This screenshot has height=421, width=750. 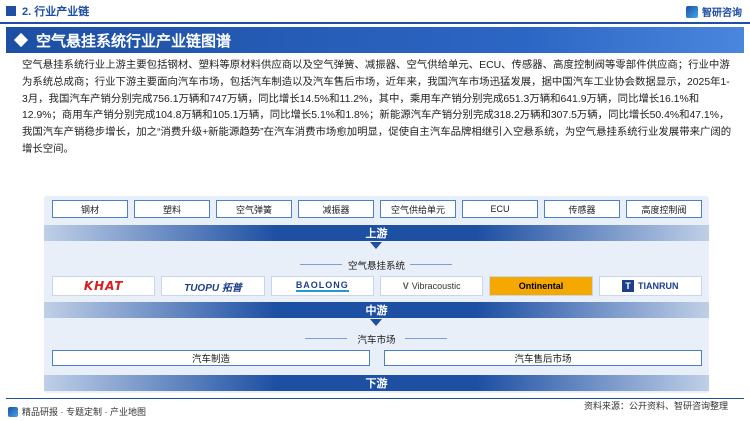 What do you see at coordinates (254, 209) in the screenshot?
I see `upstream-item: 空气弹簧` at bounding box center [254, 209].